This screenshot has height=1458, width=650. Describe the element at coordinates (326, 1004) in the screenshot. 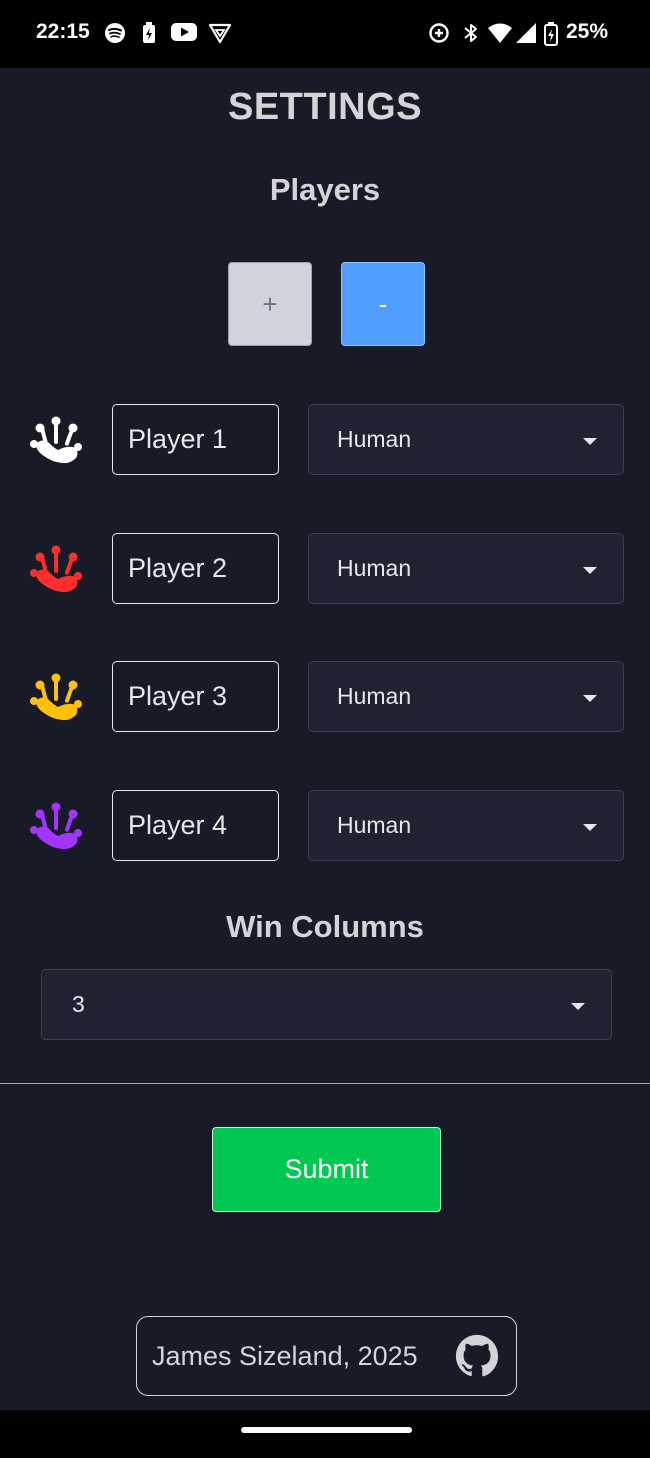

I see `win-columns-select: 3` at that location.